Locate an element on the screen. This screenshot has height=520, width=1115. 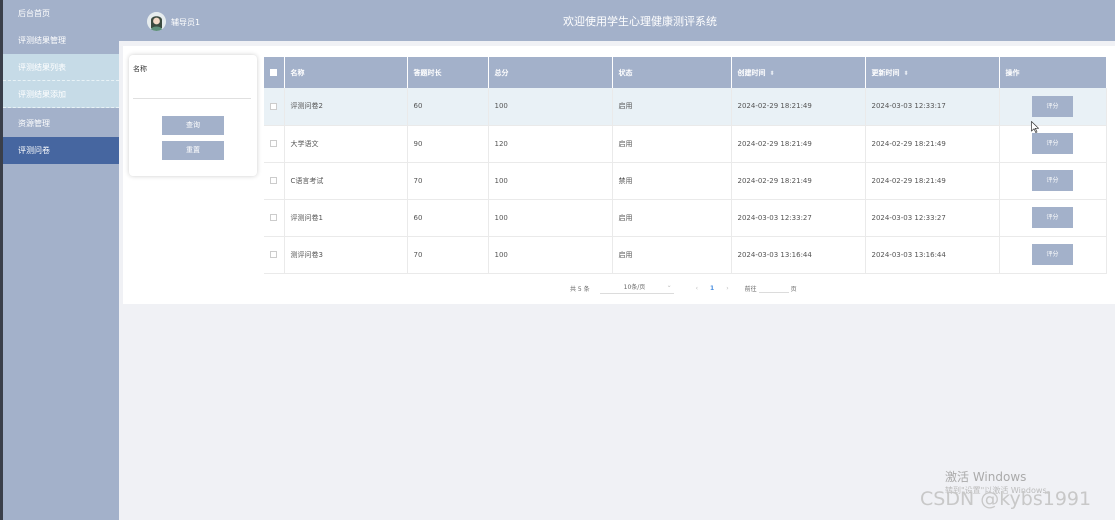
col-header-score: 总分 is located at coordinates (550, 72).